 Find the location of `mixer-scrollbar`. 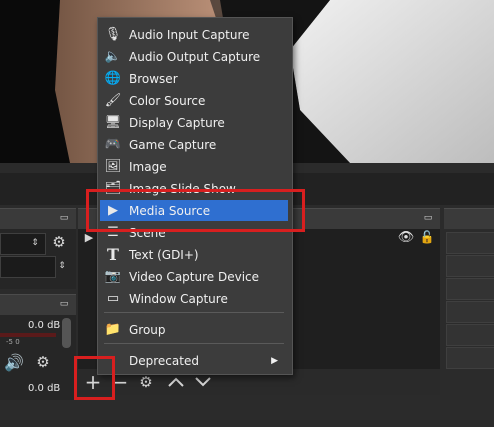

mixer-scrollbar is located at coordinates (66, 333).